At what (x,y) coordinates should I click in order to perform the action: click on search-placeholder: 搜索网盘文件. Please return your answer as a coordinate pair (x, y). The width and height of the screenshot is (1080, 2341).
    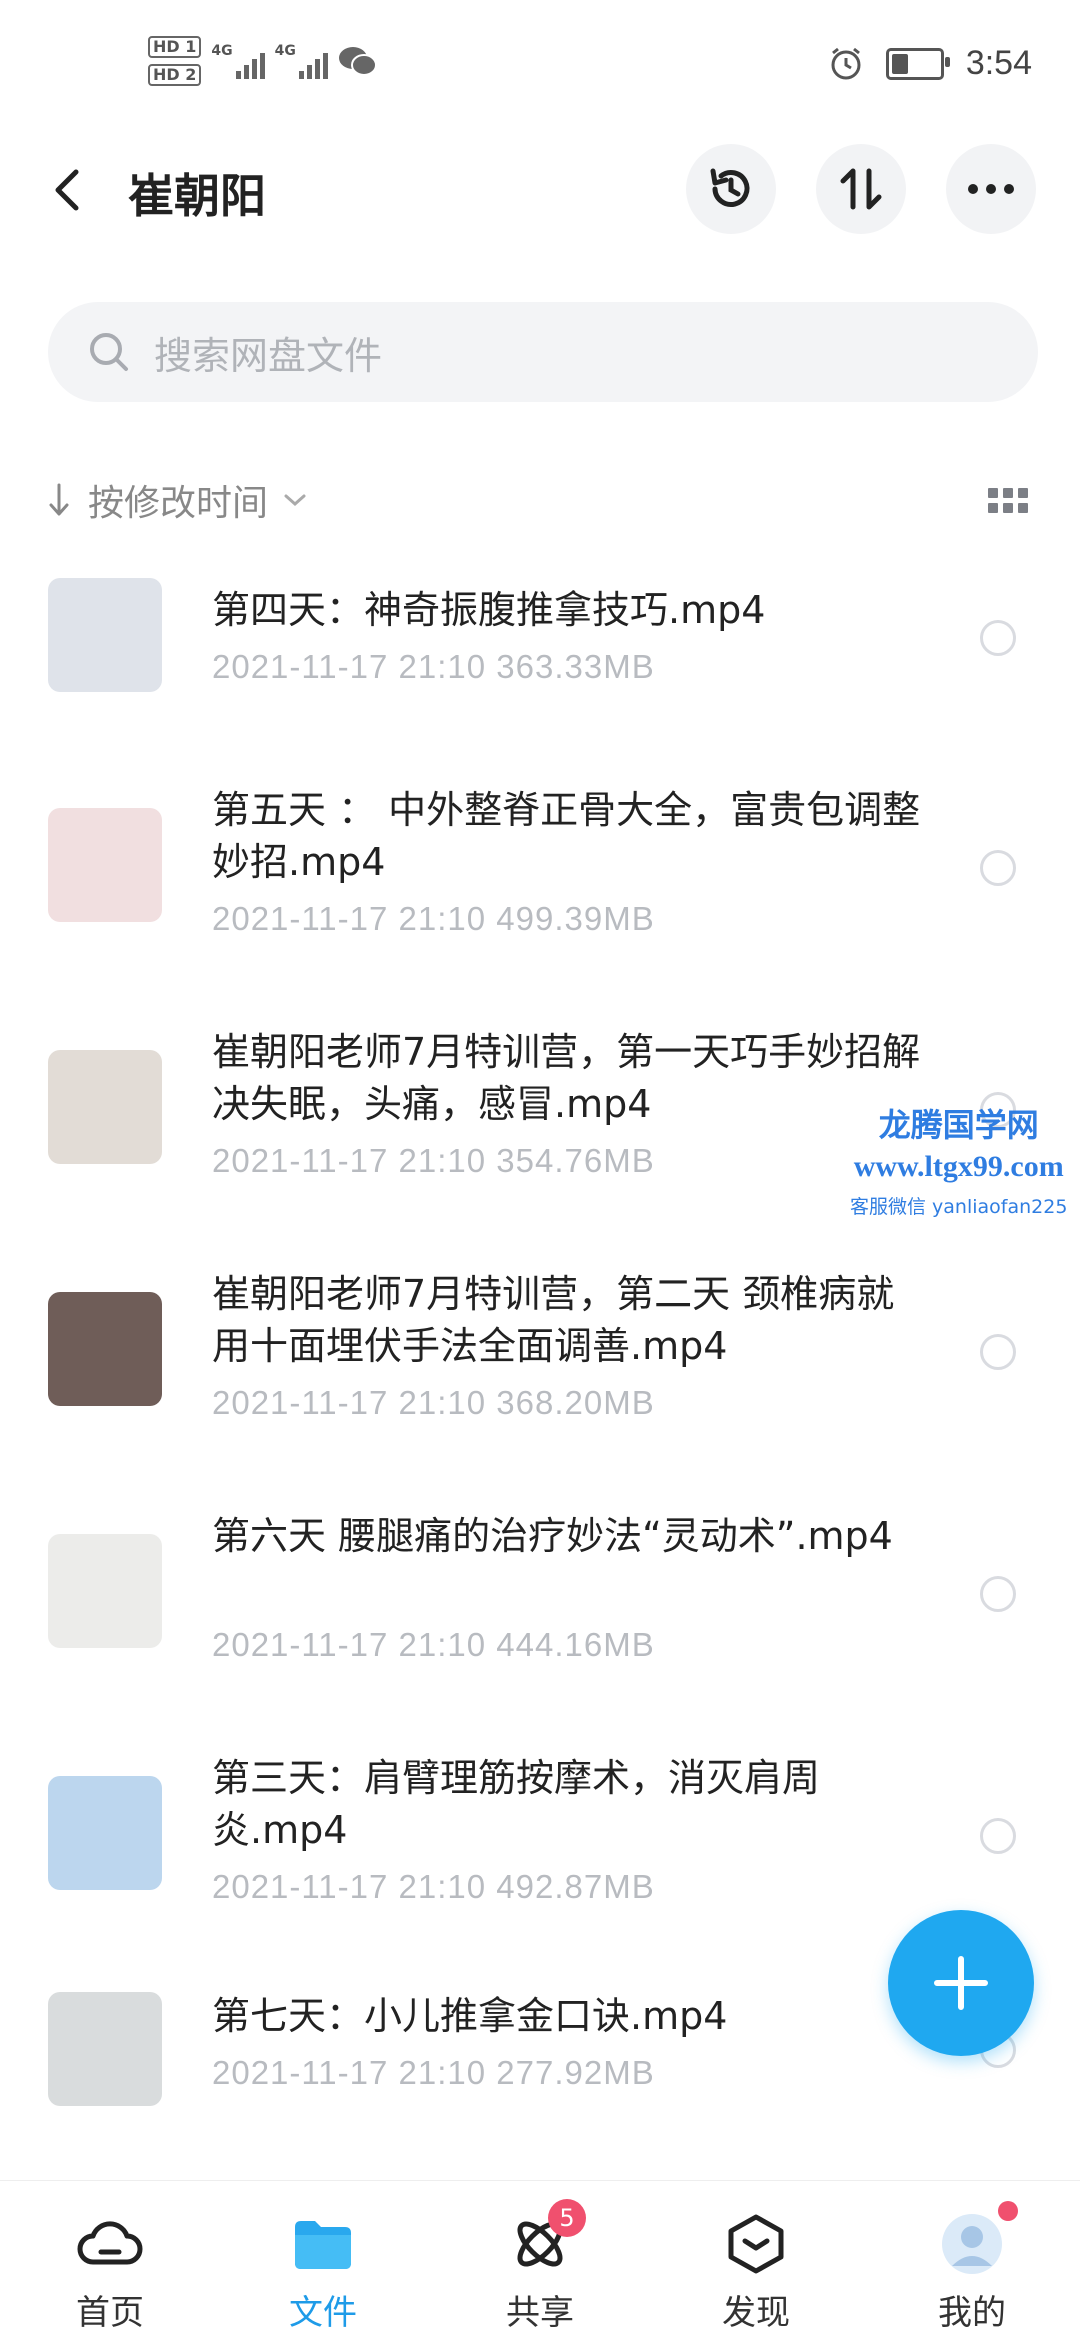
    Looking at the image, I should click on (268, 355).